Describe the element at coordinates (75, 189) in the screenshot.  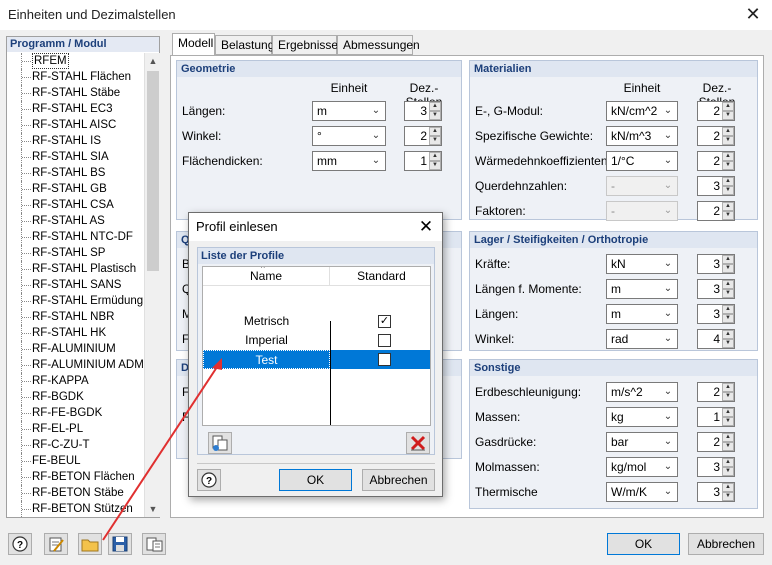
I see `tree-item: RF-STAHL GB` at that location.